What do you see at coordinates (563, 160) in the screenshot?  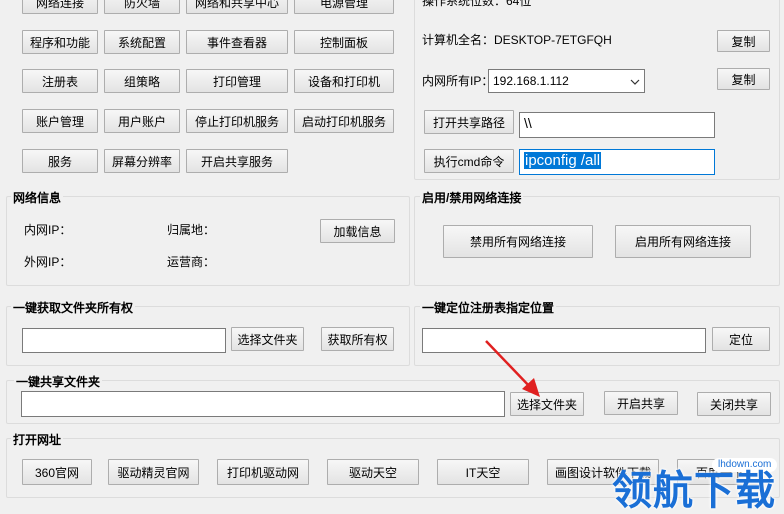 I see `cmd-input-selection: ipconfig /all` at bounding box center [563, 160].